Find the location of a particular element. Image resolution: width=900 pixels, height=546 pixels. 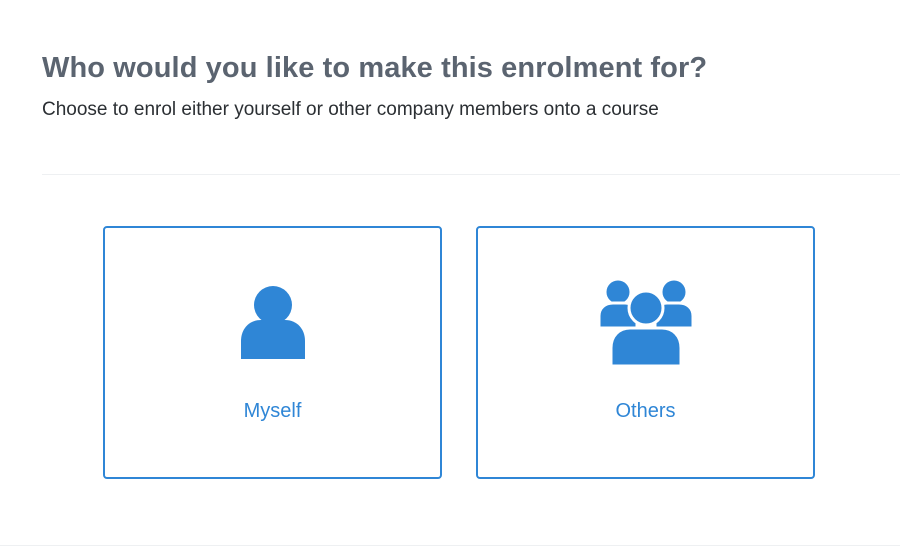

user-icon is located at coordinates (272, 323).